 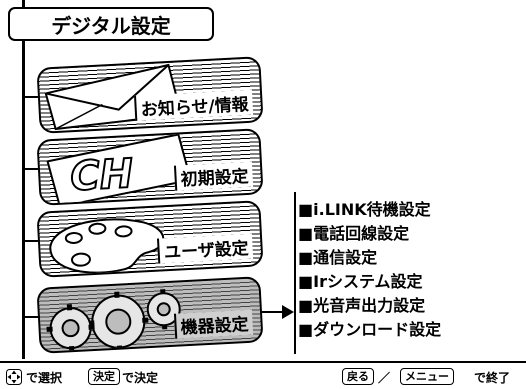 What do you see at coordinates (44, 378) in the screenshot?
I see `select-hint: で選択` at bounding box center [44, 378].